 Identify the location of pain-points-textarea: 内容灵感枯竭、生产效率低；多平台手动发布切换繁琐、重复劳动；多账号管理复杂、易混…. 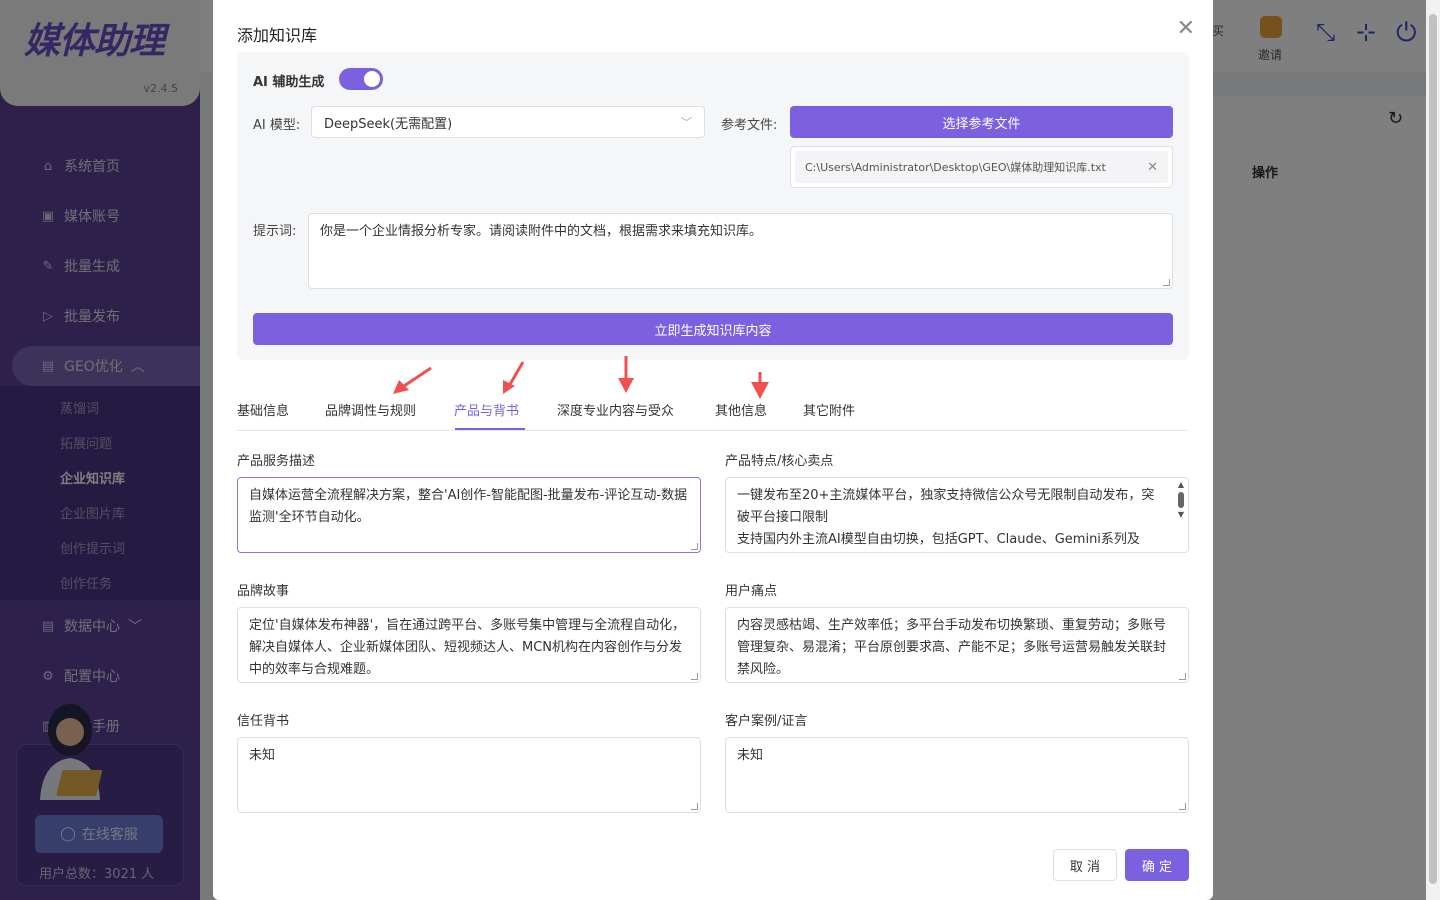
(957, 645).